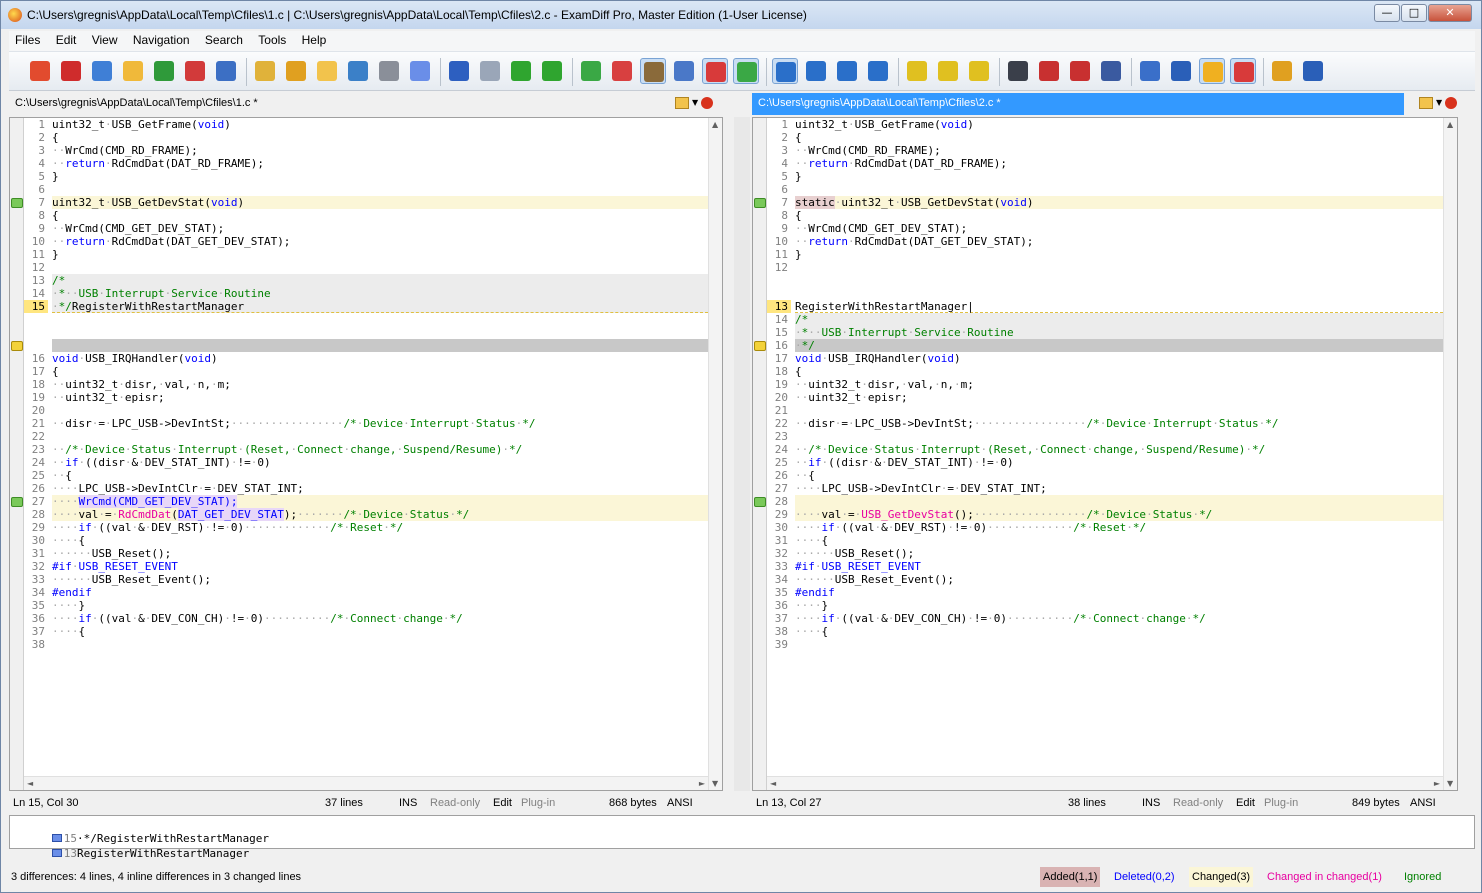 The width and height of the screenshot is (1482, 893). What do you see at coordinates (622, 71) in the screenshot?
I see `view-red-icon` at bounding box center [622, 71].